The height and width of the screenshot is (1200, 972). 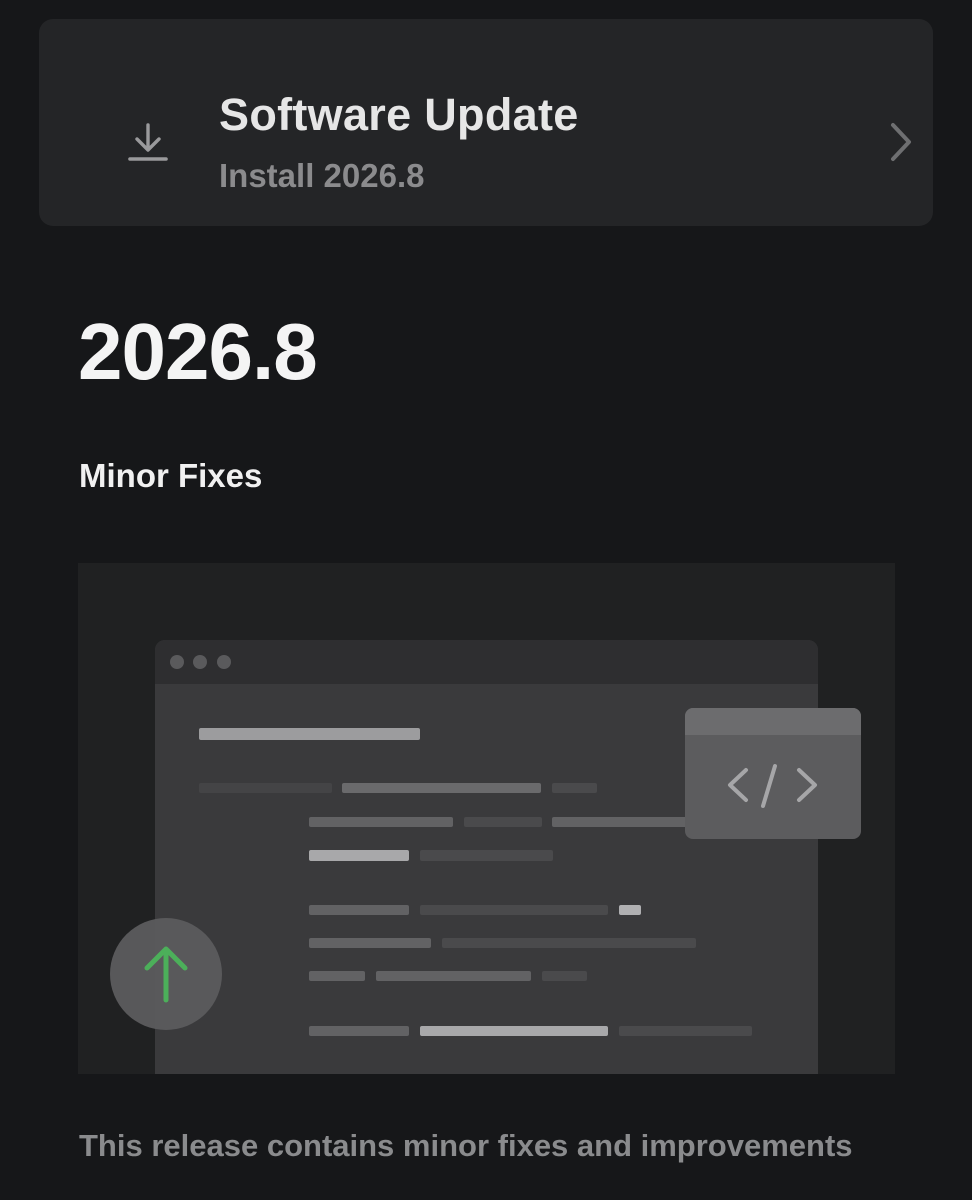 I want to click on release-version: 2026.8, so click(x=198, y=351).